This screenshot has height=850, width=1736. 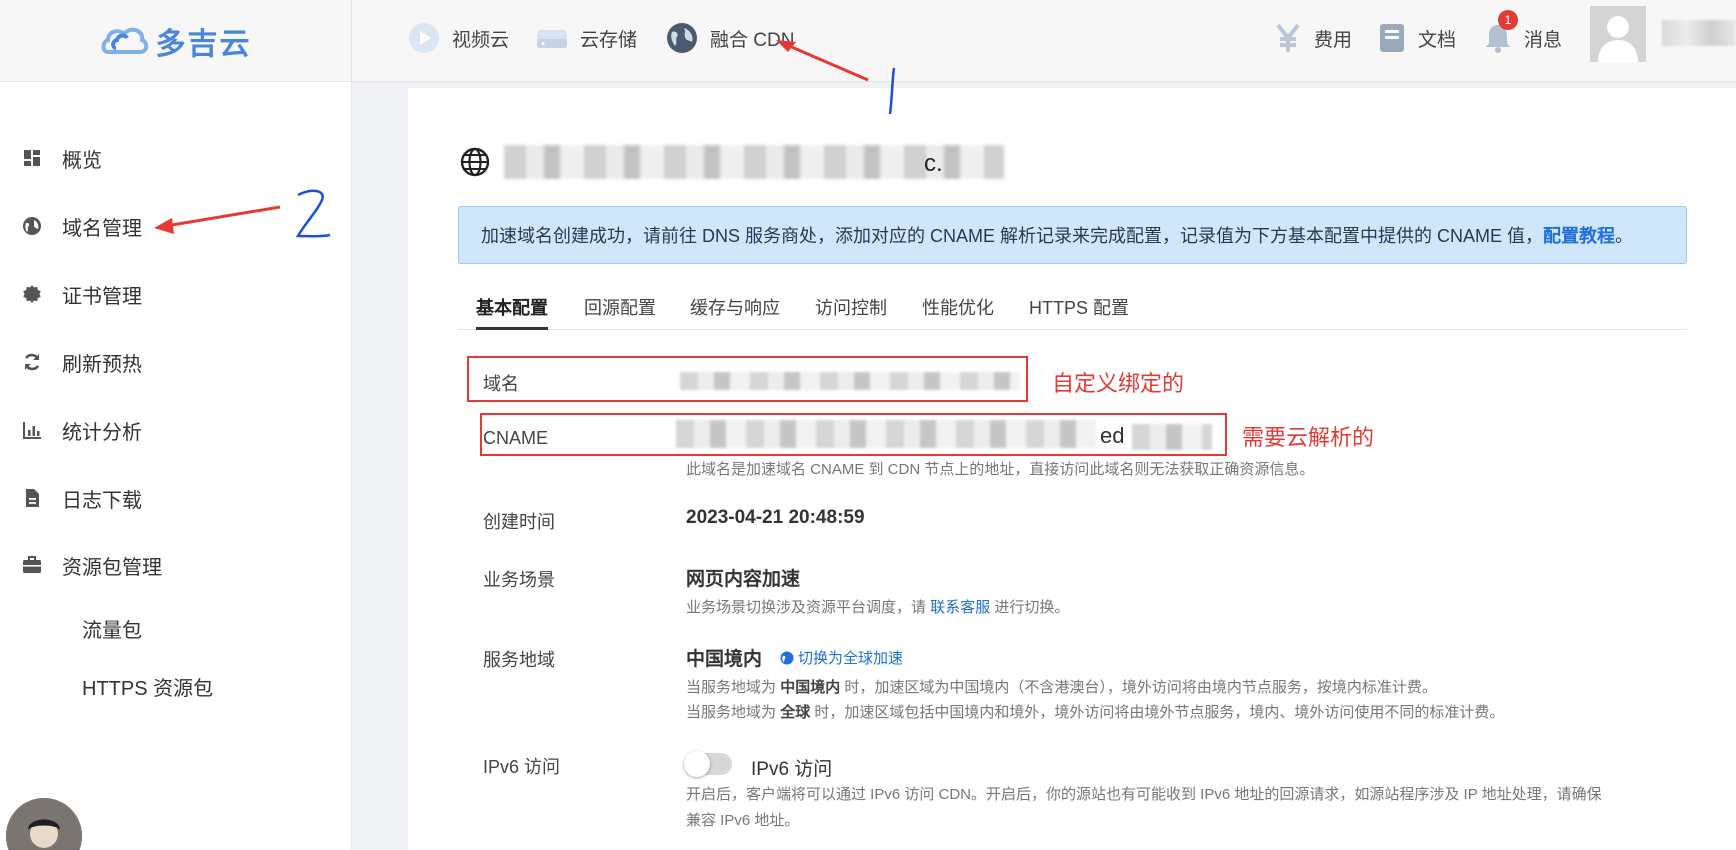 I want to click on annotation-arrow-cdn, so click(x=822, y=61).